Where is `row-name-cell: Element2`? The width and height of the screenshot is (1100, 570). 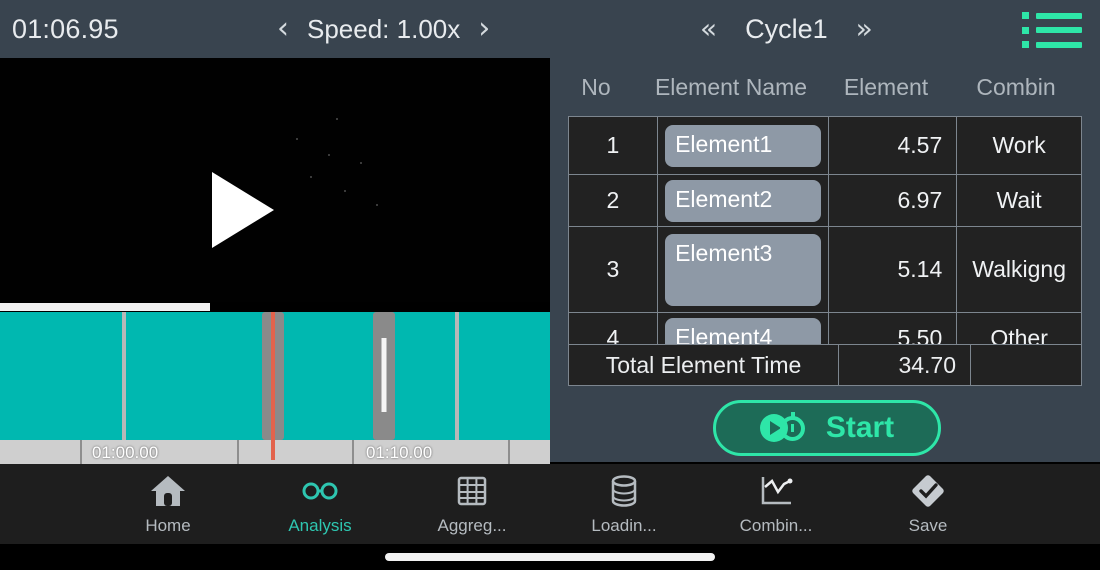
row-name-cell: Element2 is located at coordinates (744, 200).